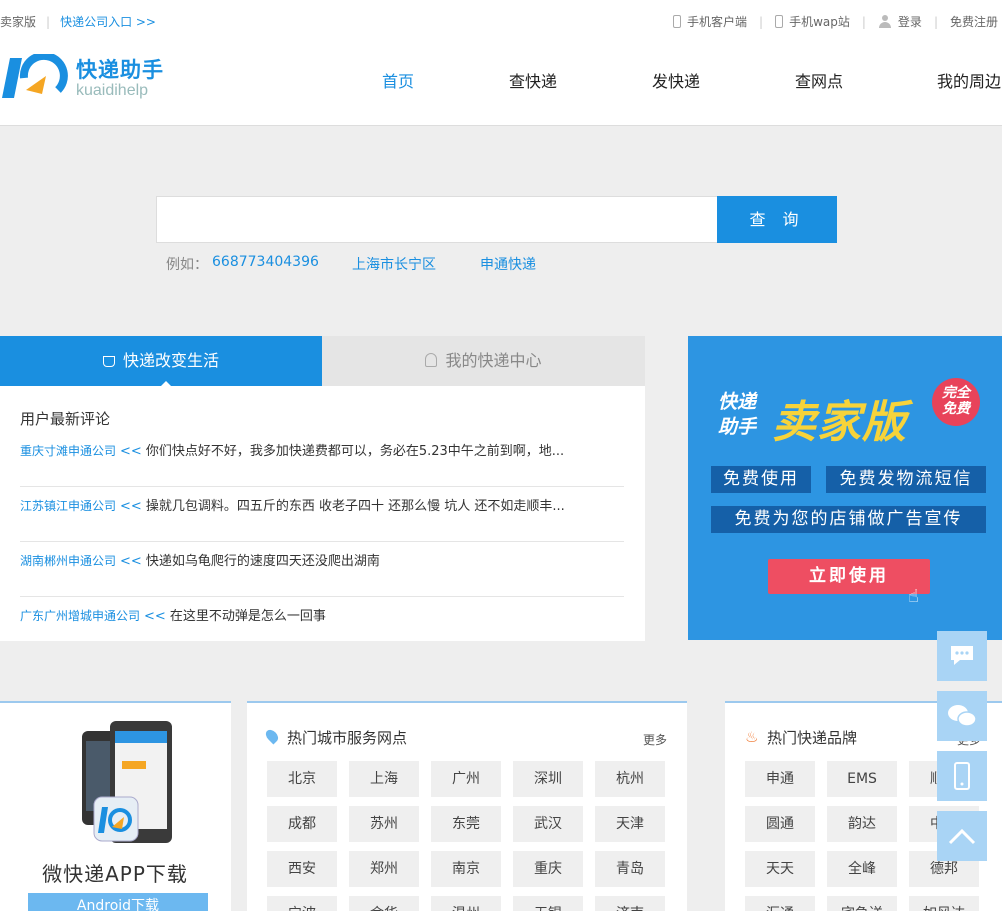  What do you see at coordinates (118, 902) in the screenshot?
I see `android-download-button: Android下载` at bounding box center [118, 902].